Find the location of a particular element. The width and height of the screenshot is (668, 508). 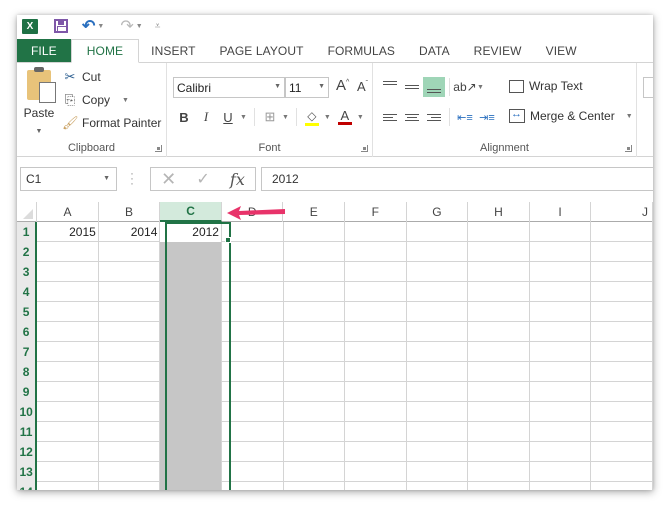

cell-a12 is located at coordinates (68, 452).